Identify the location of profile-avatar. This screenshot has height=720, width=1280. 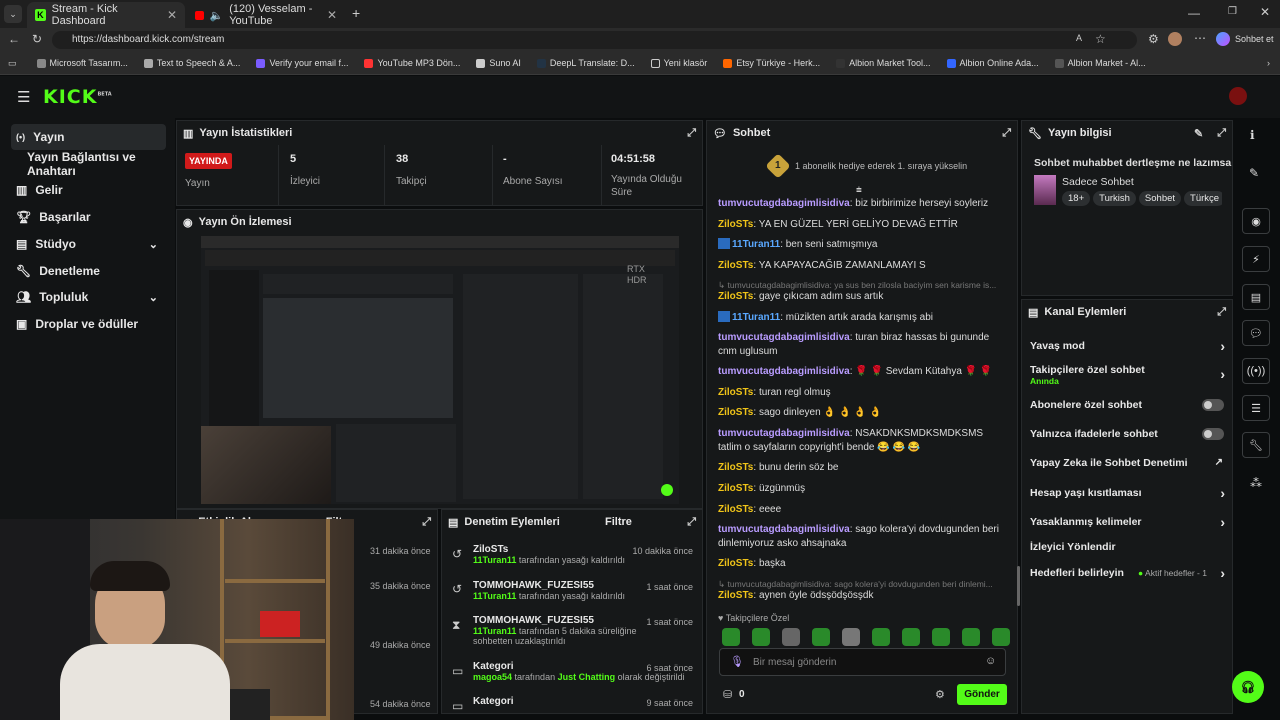
(1175, 39).